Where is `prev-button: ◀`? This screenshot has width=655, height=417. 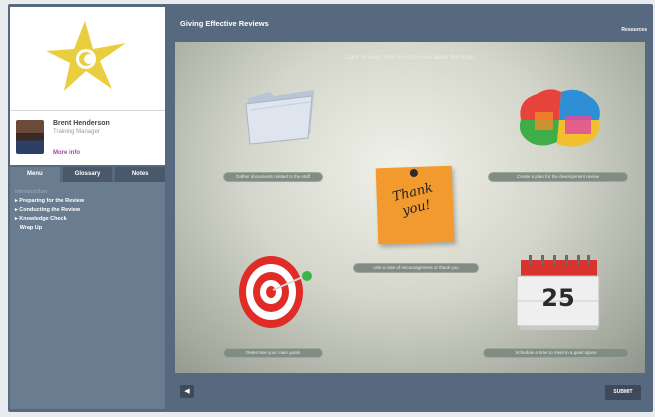 prev-button: ◀ is located at coordinates (187, 391).